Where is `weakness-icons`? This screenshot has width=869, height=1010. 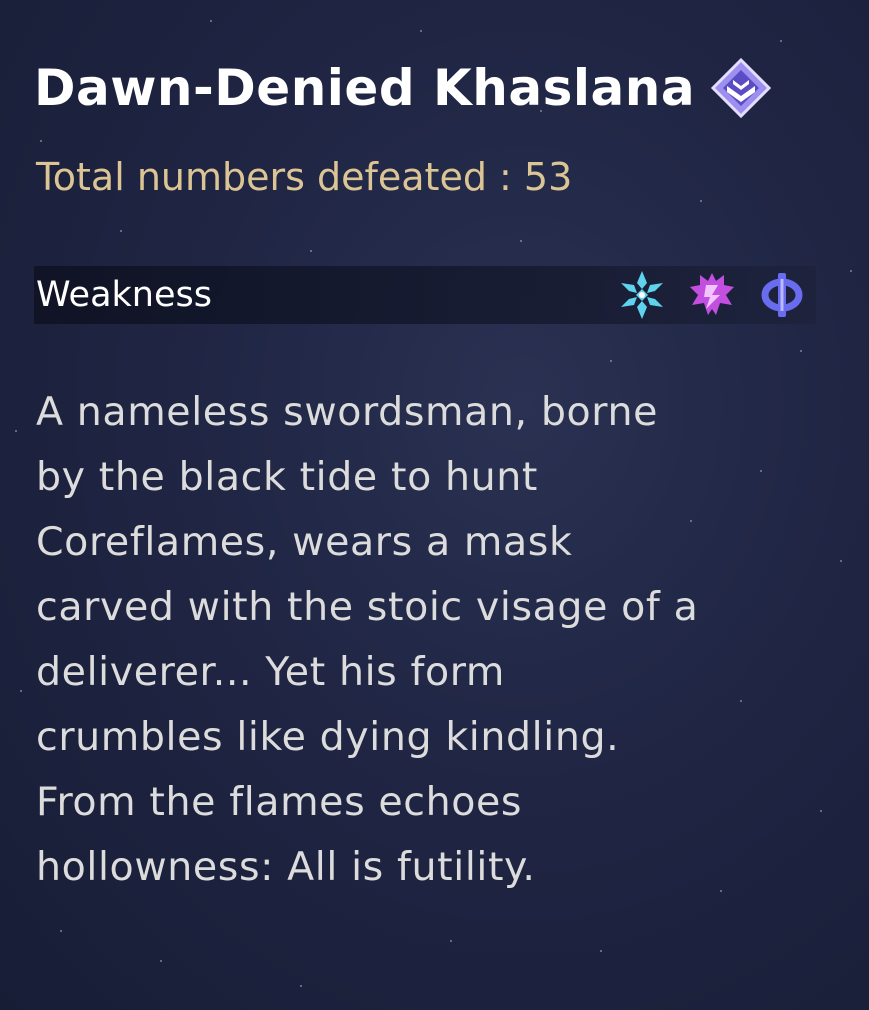
weakness-icons is located at coordinates (703, 295).